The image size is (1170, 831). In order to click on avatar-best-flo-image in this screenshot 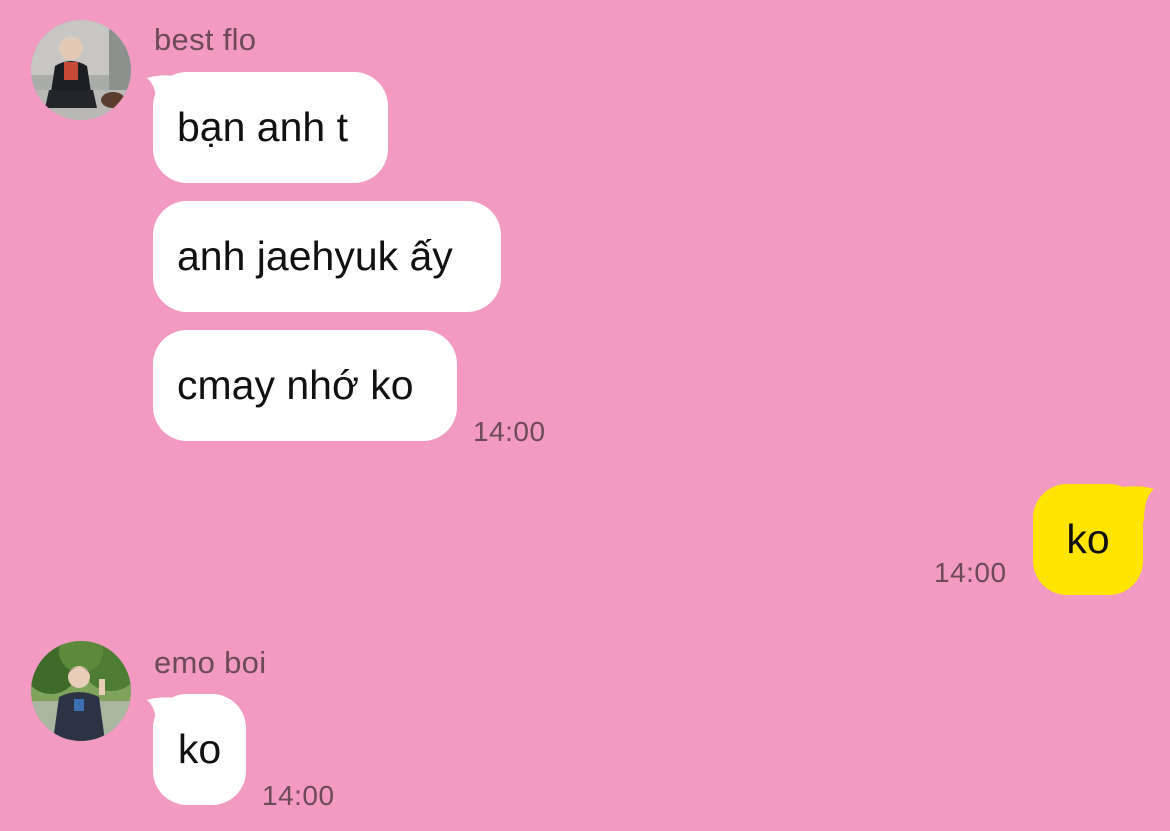, I will do `click(81, 70)`.